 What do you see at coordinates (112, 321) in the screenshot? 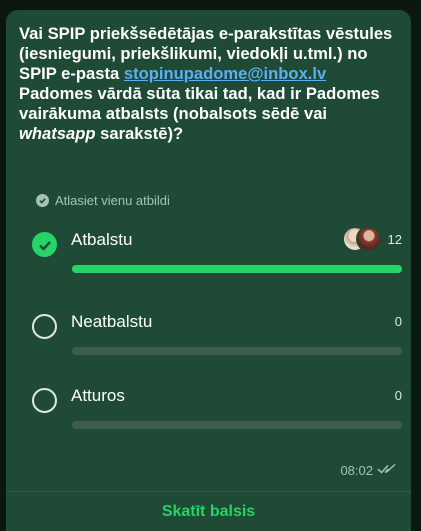
I see `option-label: Neatbalstu` at bounding box center [112, 321].